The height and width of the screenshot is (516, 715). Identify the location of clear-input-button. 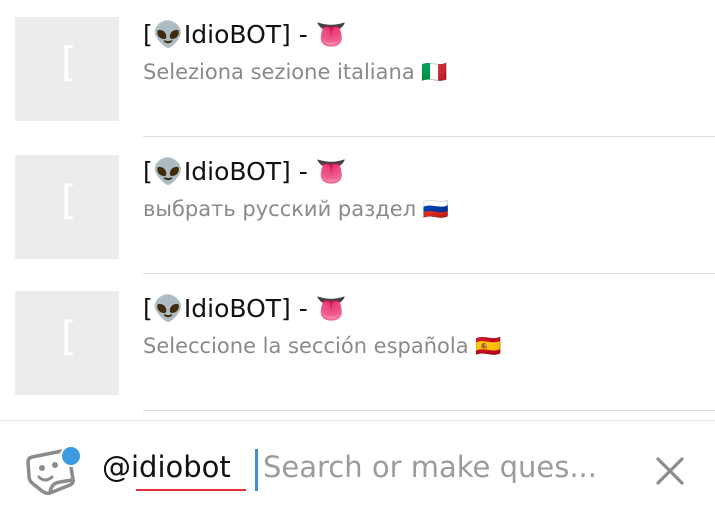
(670, 471).